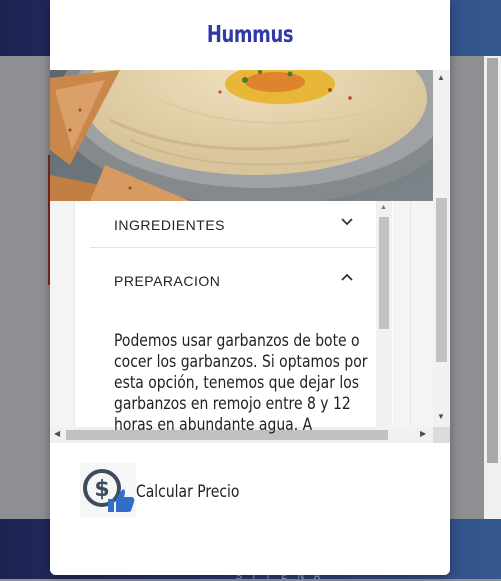  Describe the element at coordinates (170, 225) in the screenshot. I see `accordion-label-ingredientes: INGREDIENTES` at that location.